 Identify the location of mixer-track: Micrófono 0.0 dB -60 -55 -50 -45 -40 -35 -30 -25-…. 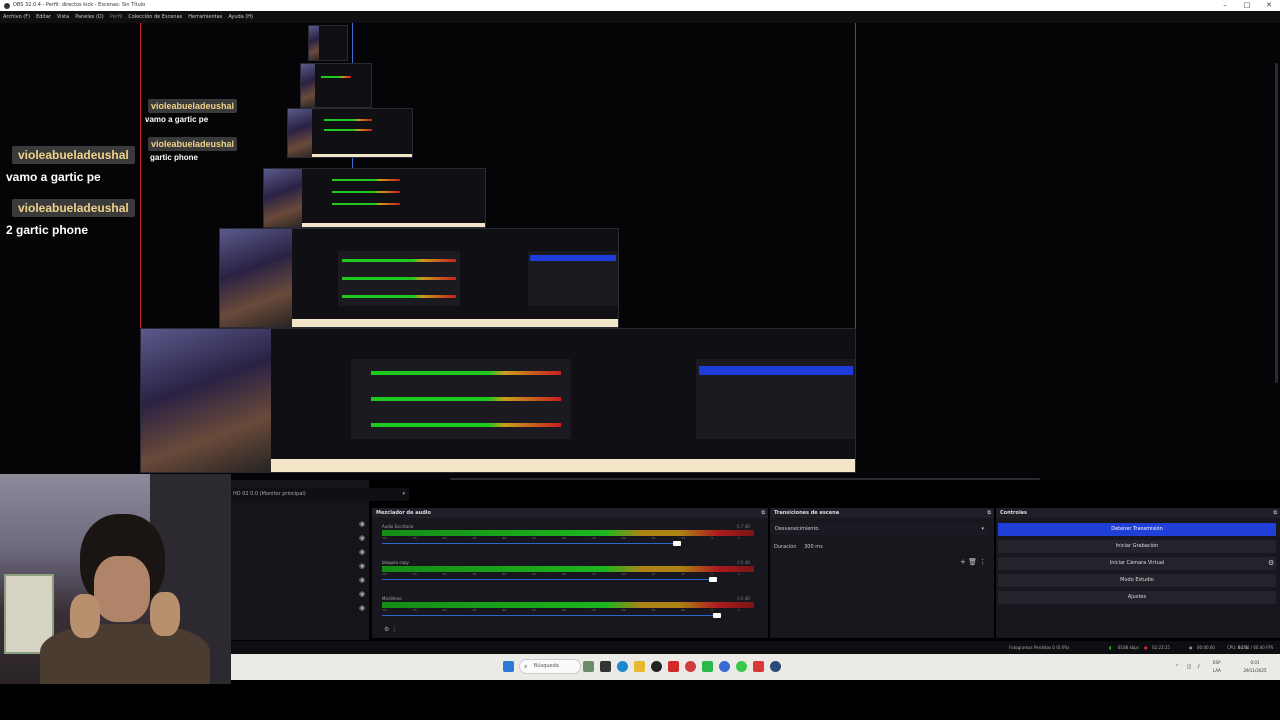
(568, 607).